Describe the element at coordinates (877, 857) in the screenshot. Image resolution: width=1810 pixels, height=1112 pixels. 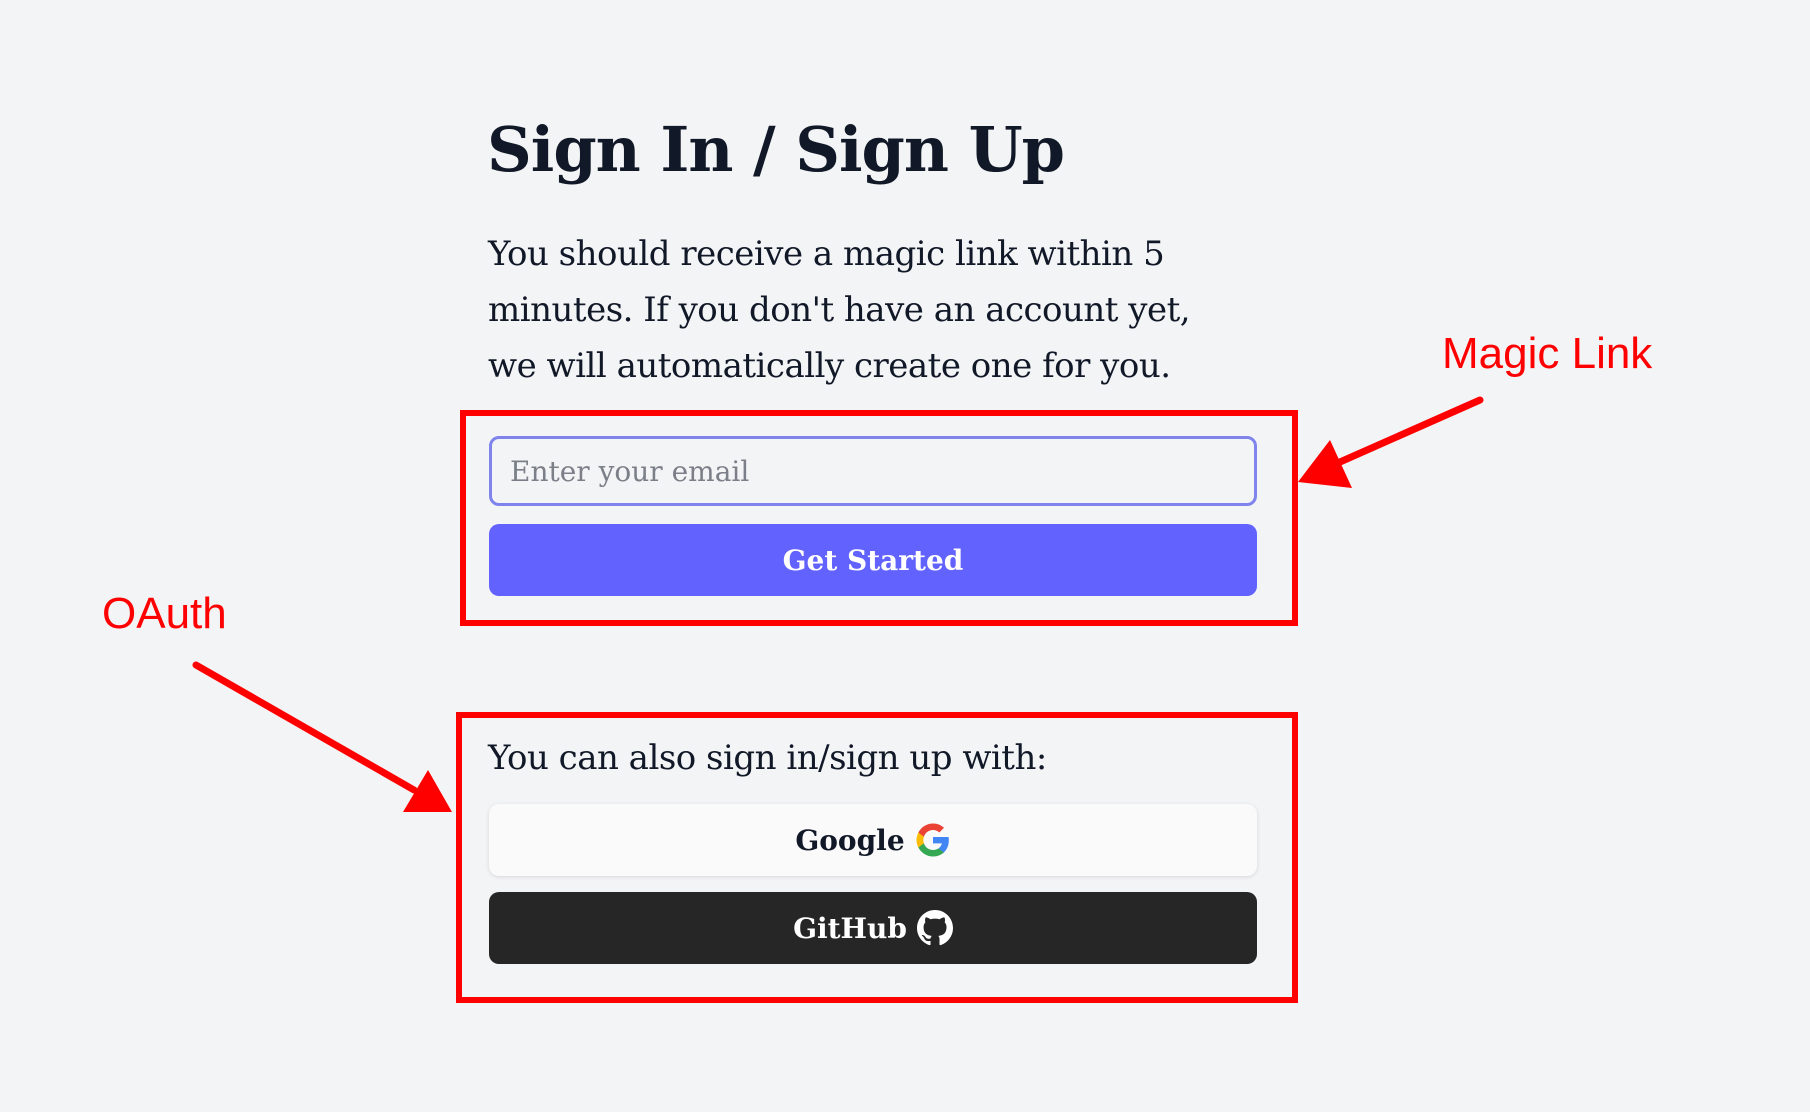
I see `oauth-highlight-box` at that location.